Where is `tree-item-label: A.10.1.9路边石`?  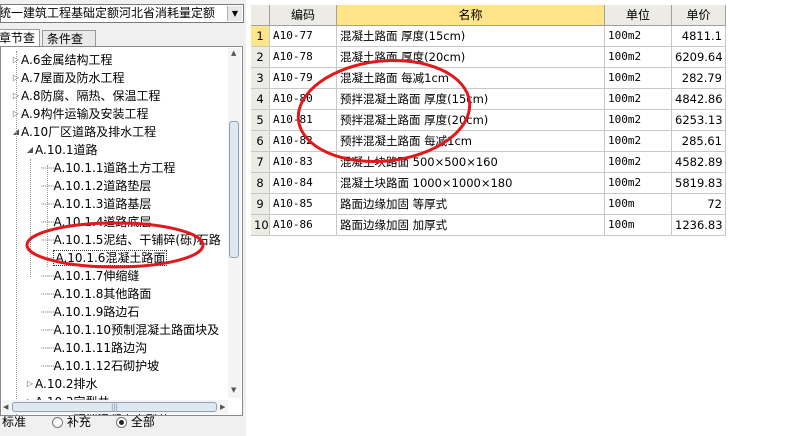 tree-item-label: A.10.1.9路边石 is located at coordinates (96, 312).